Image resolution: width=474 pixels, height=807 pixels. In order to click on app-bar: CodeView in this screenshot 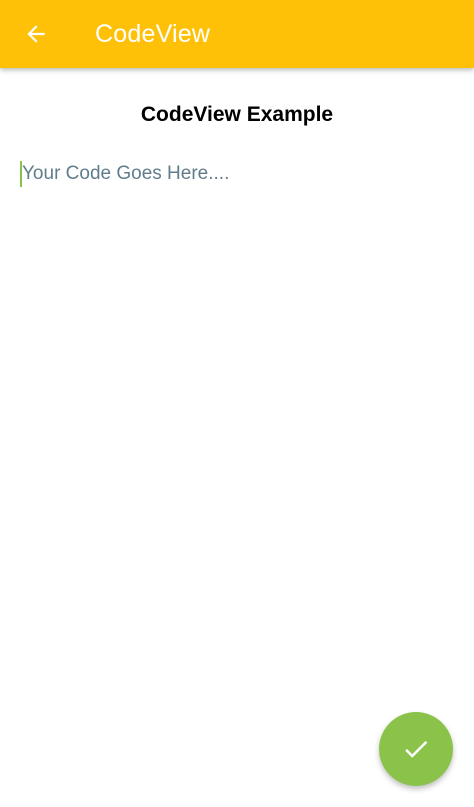, I will do `click(237, 34)`.